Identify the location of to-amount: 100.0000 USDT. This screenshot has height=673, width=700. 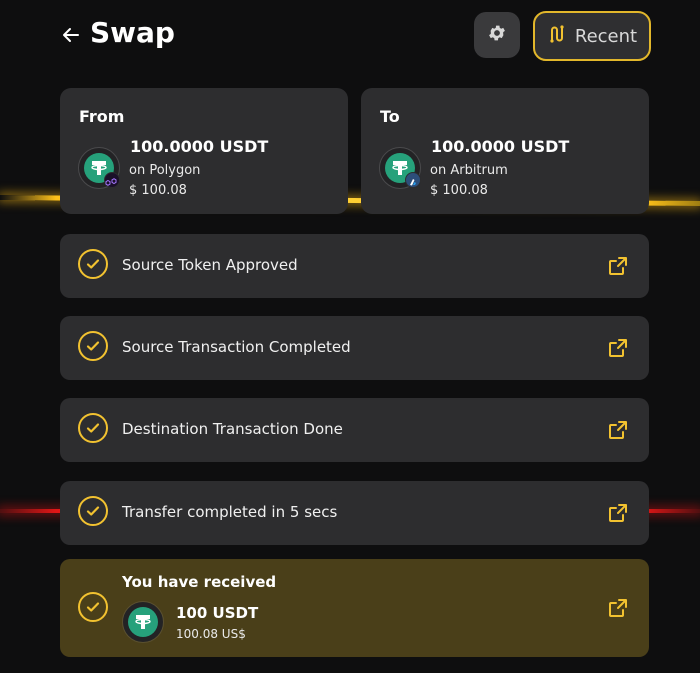
(500, 146).